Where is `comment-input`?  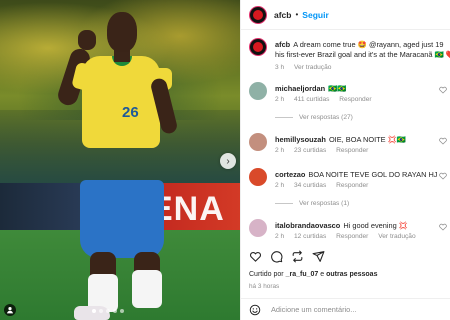
comment-input is located at coordinates (346, 309).